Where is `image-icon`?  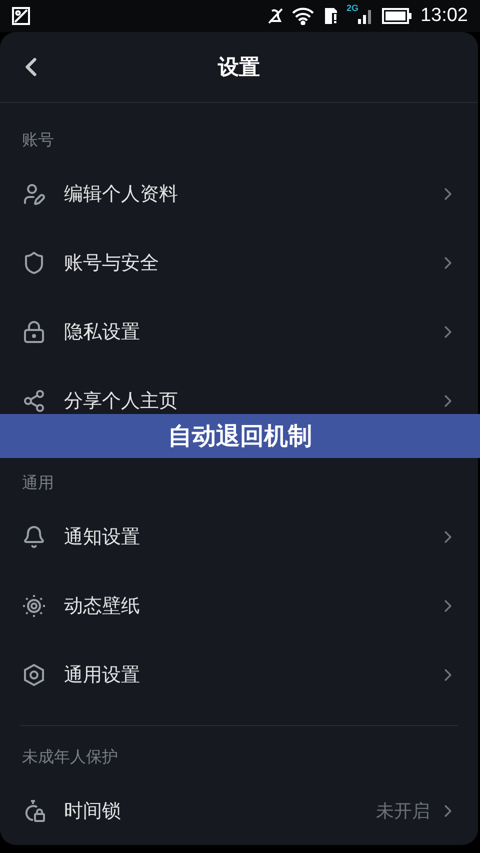 image-icon is located at coordinates (21, 16).